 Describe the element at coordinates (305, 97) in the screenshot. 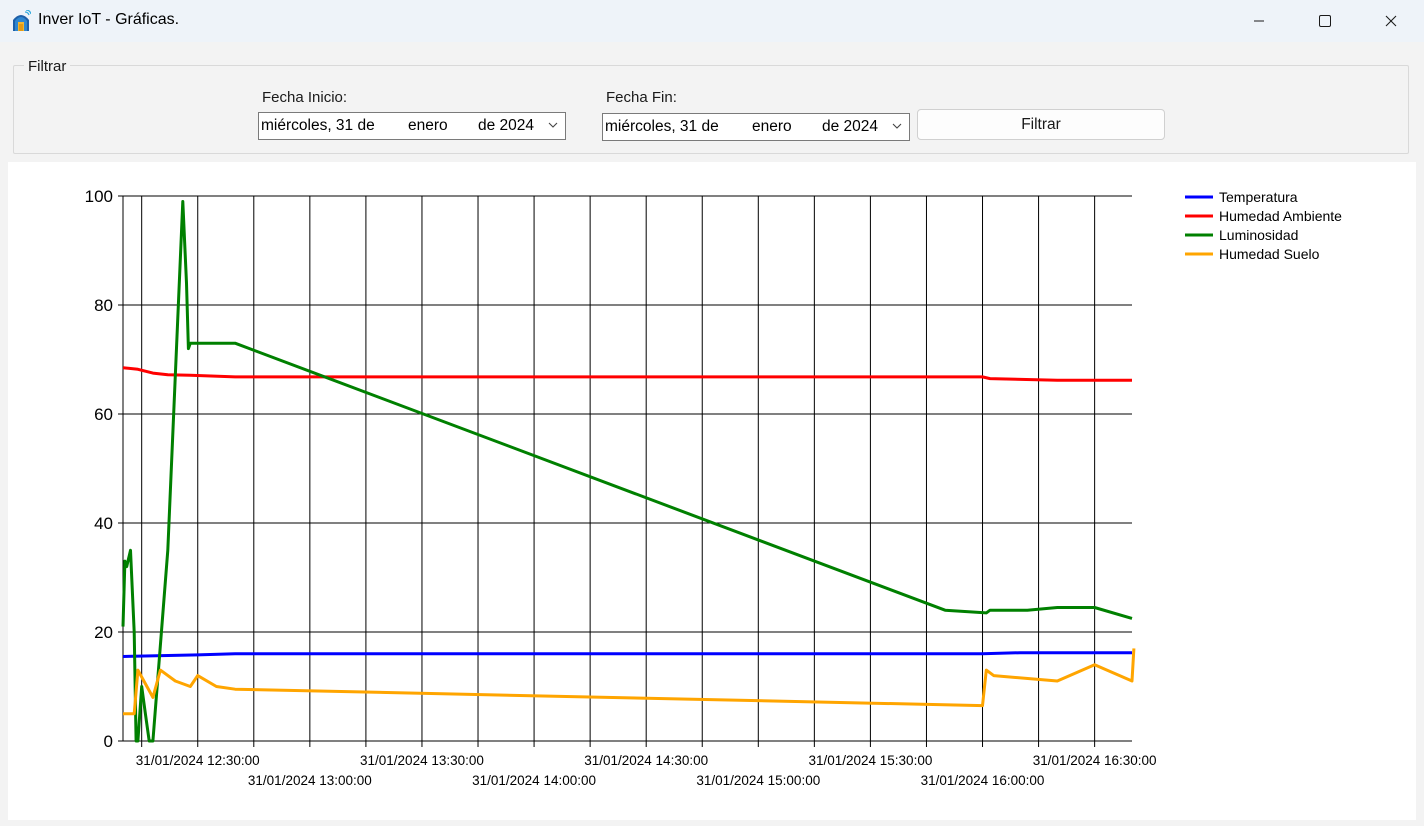

I see `start-date-label: Fecha Inicio:` at that location.